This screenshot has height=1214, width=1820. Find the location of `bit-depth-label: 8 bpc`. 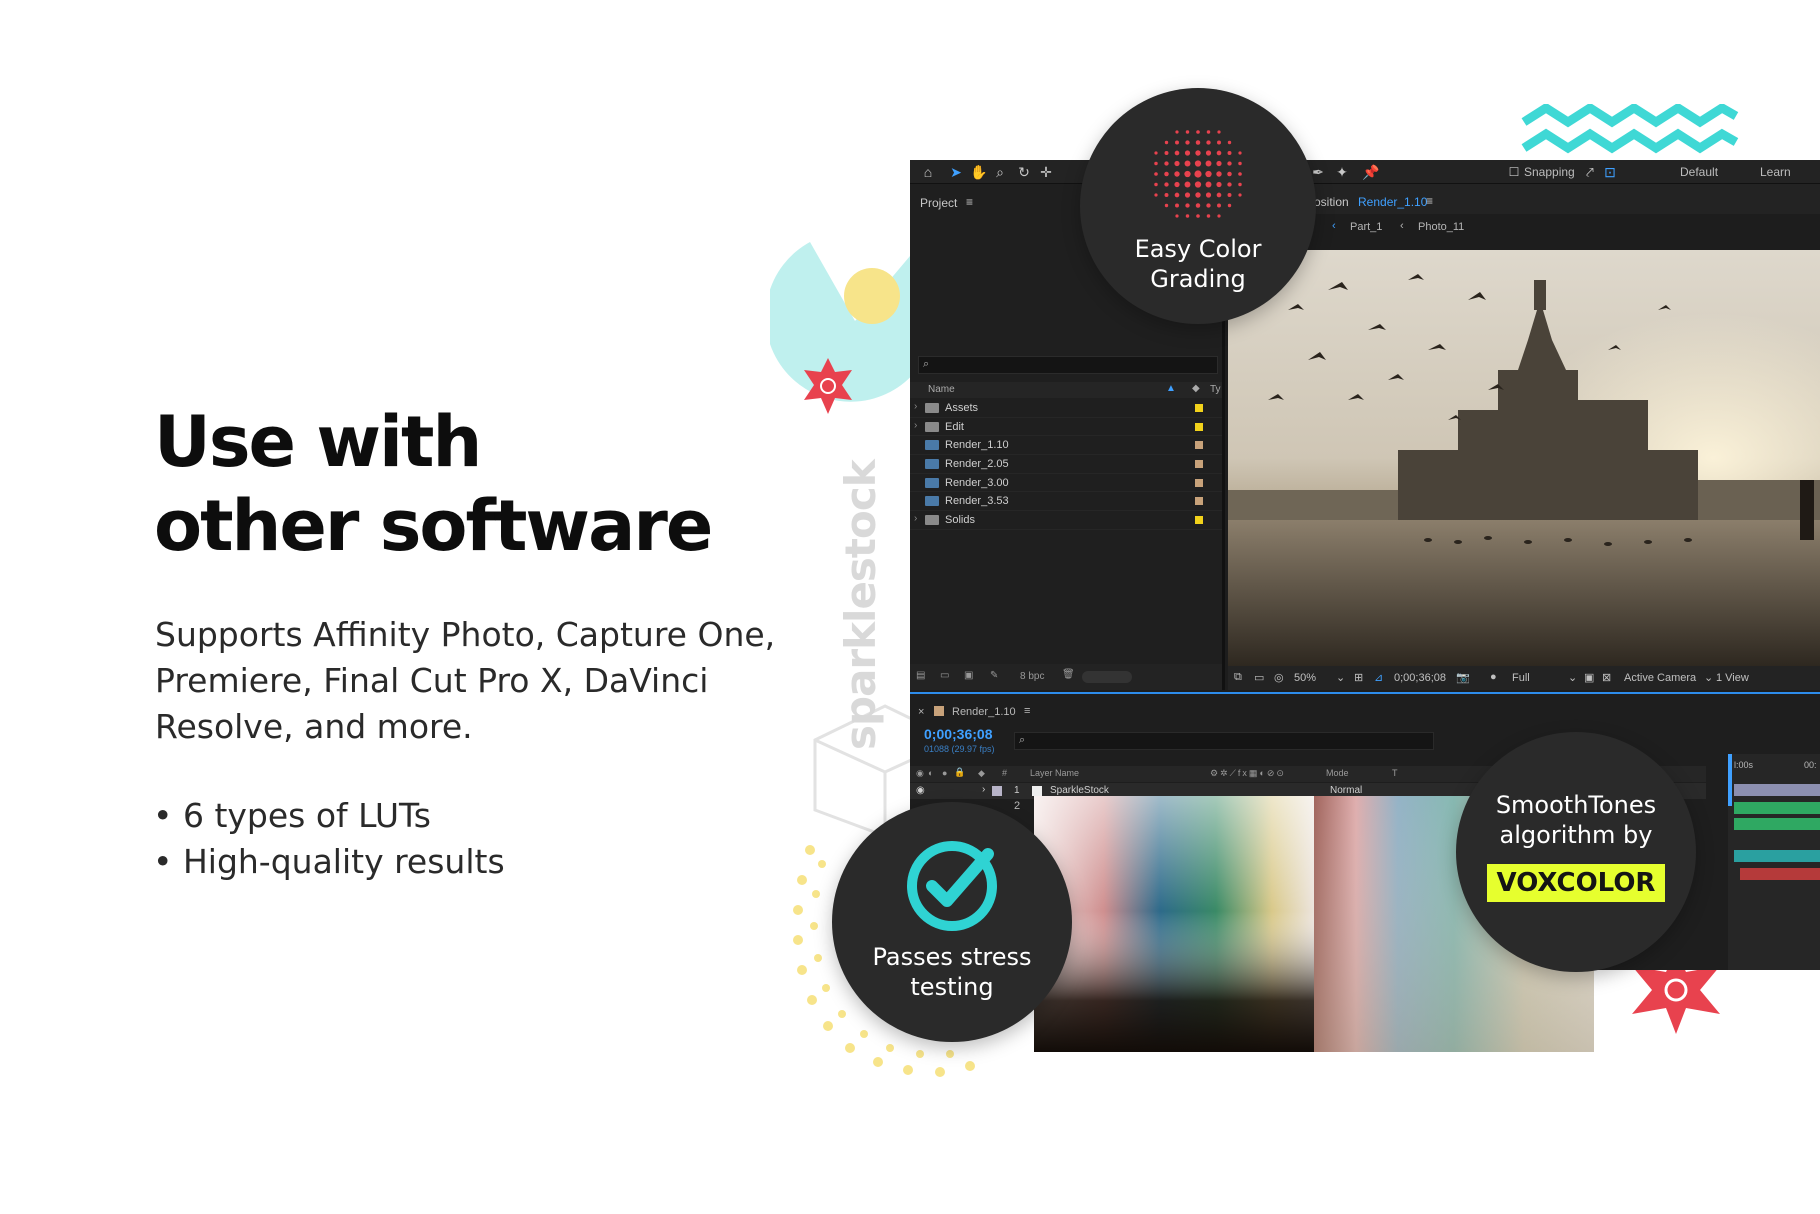

bit-depth-label: 8 bpc is located at coordinates (1032, 676).